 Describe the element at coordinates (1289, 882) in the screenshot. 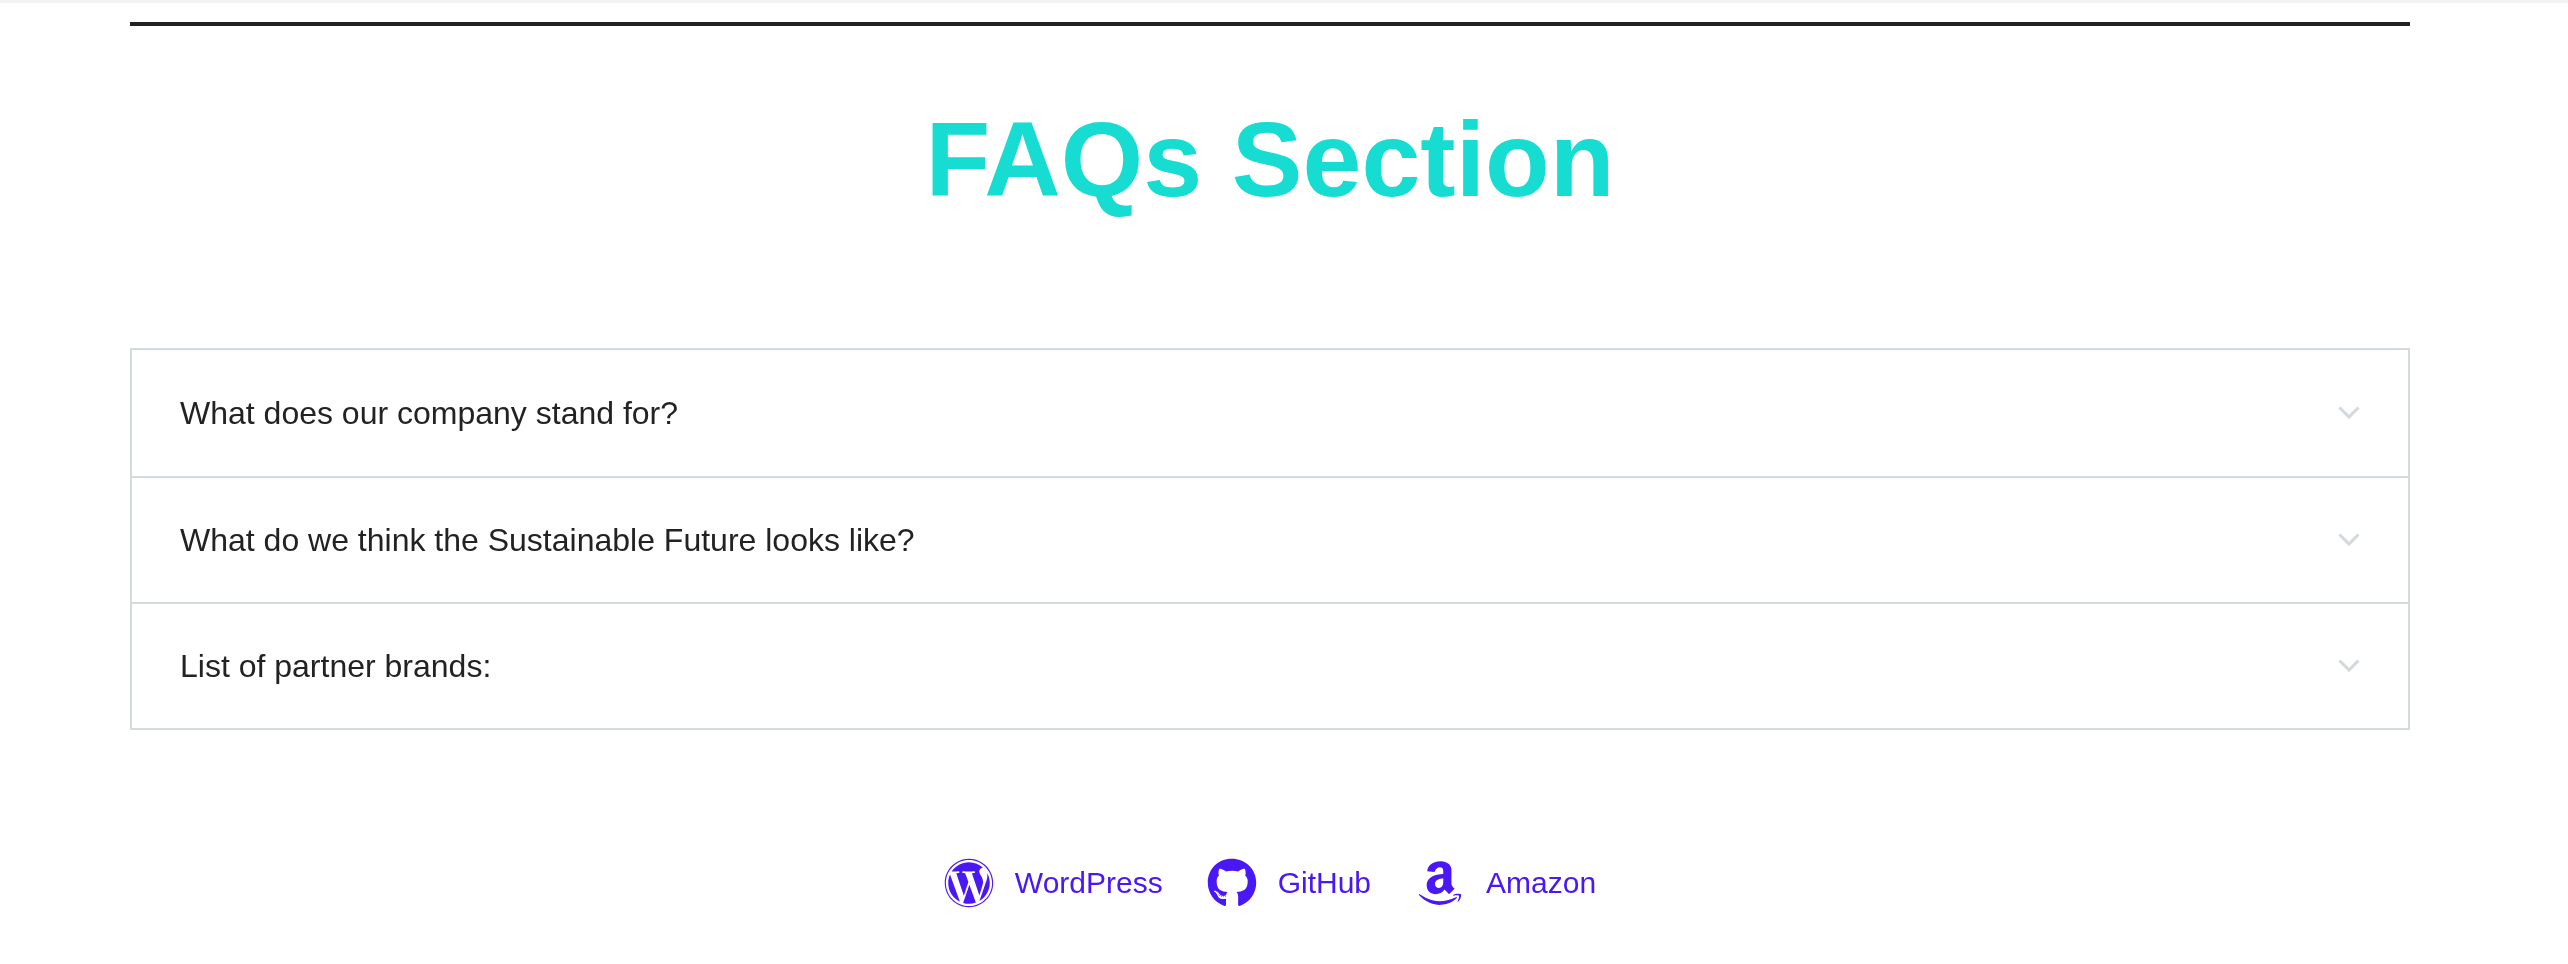

I see `footer-link: GitHub` at that location.